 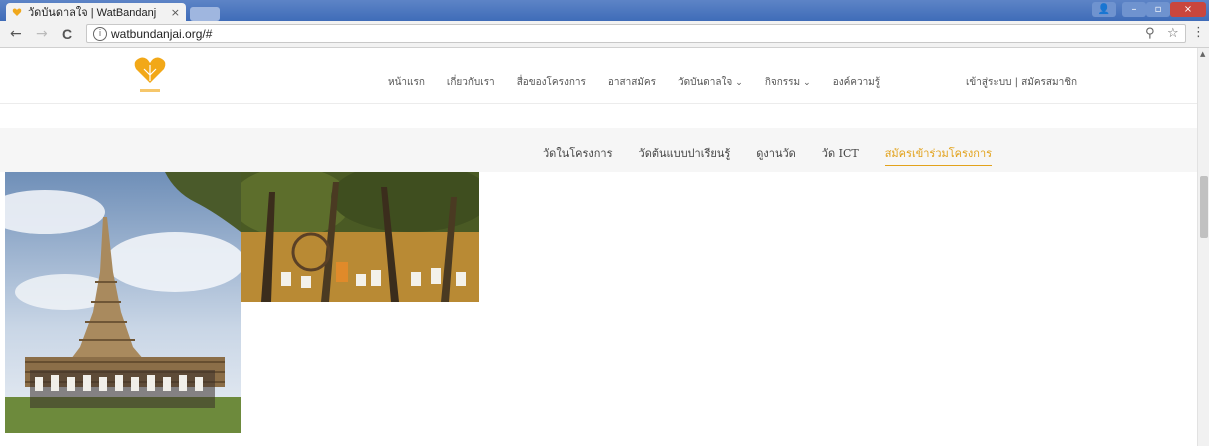 What do you see at coordinates (636, 33) in the screenshot?
I see `address-bar: i watbundanjai.org/# ⚲ ☆` at bounding box center [636, 33].